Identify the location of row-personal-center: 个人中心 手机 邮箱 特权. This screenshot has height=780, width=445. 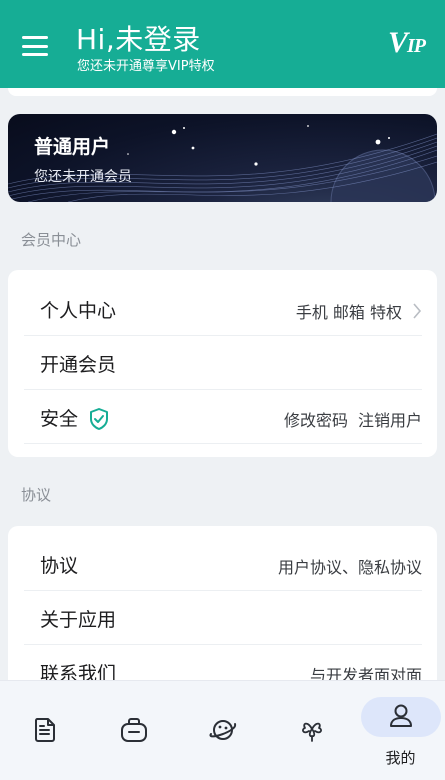
(223, 309).